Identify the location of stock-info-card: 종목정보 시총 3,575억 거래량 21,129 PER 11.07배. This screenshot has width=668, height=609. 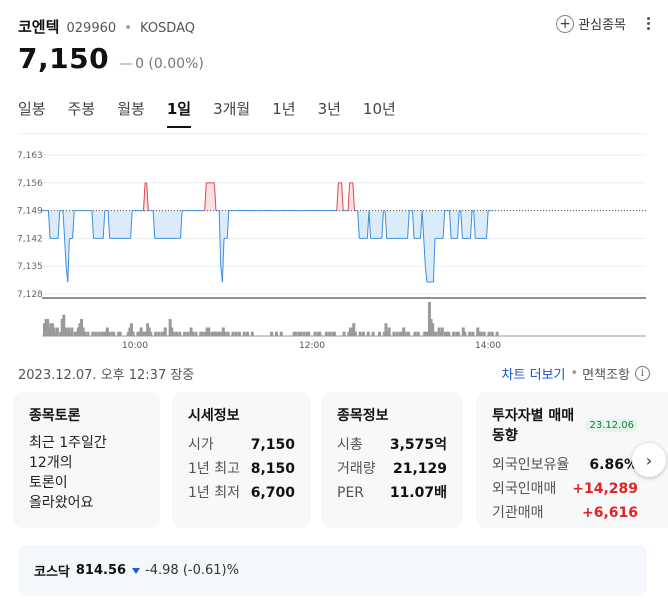
(392, 460).